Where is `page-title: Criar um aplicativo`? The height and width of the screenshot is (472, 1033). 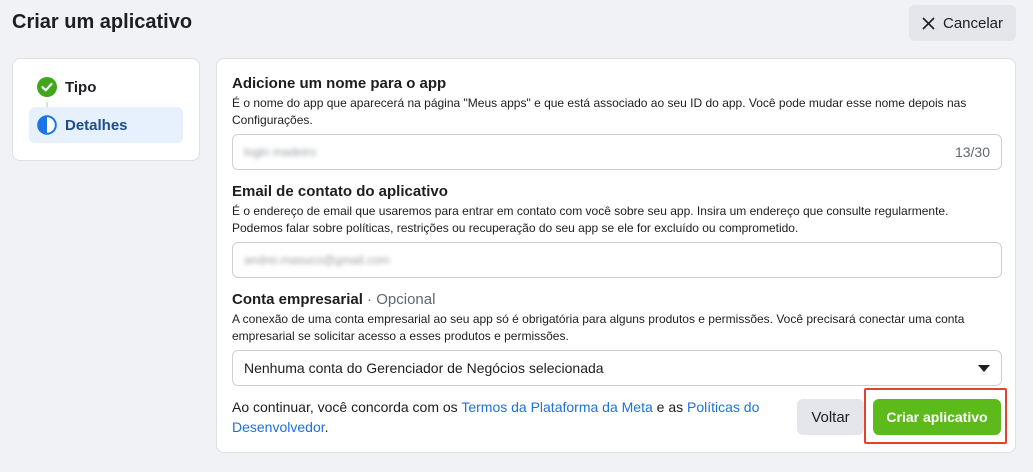
page-title: Criar um aplicativo is located at coordinates (102, 22).